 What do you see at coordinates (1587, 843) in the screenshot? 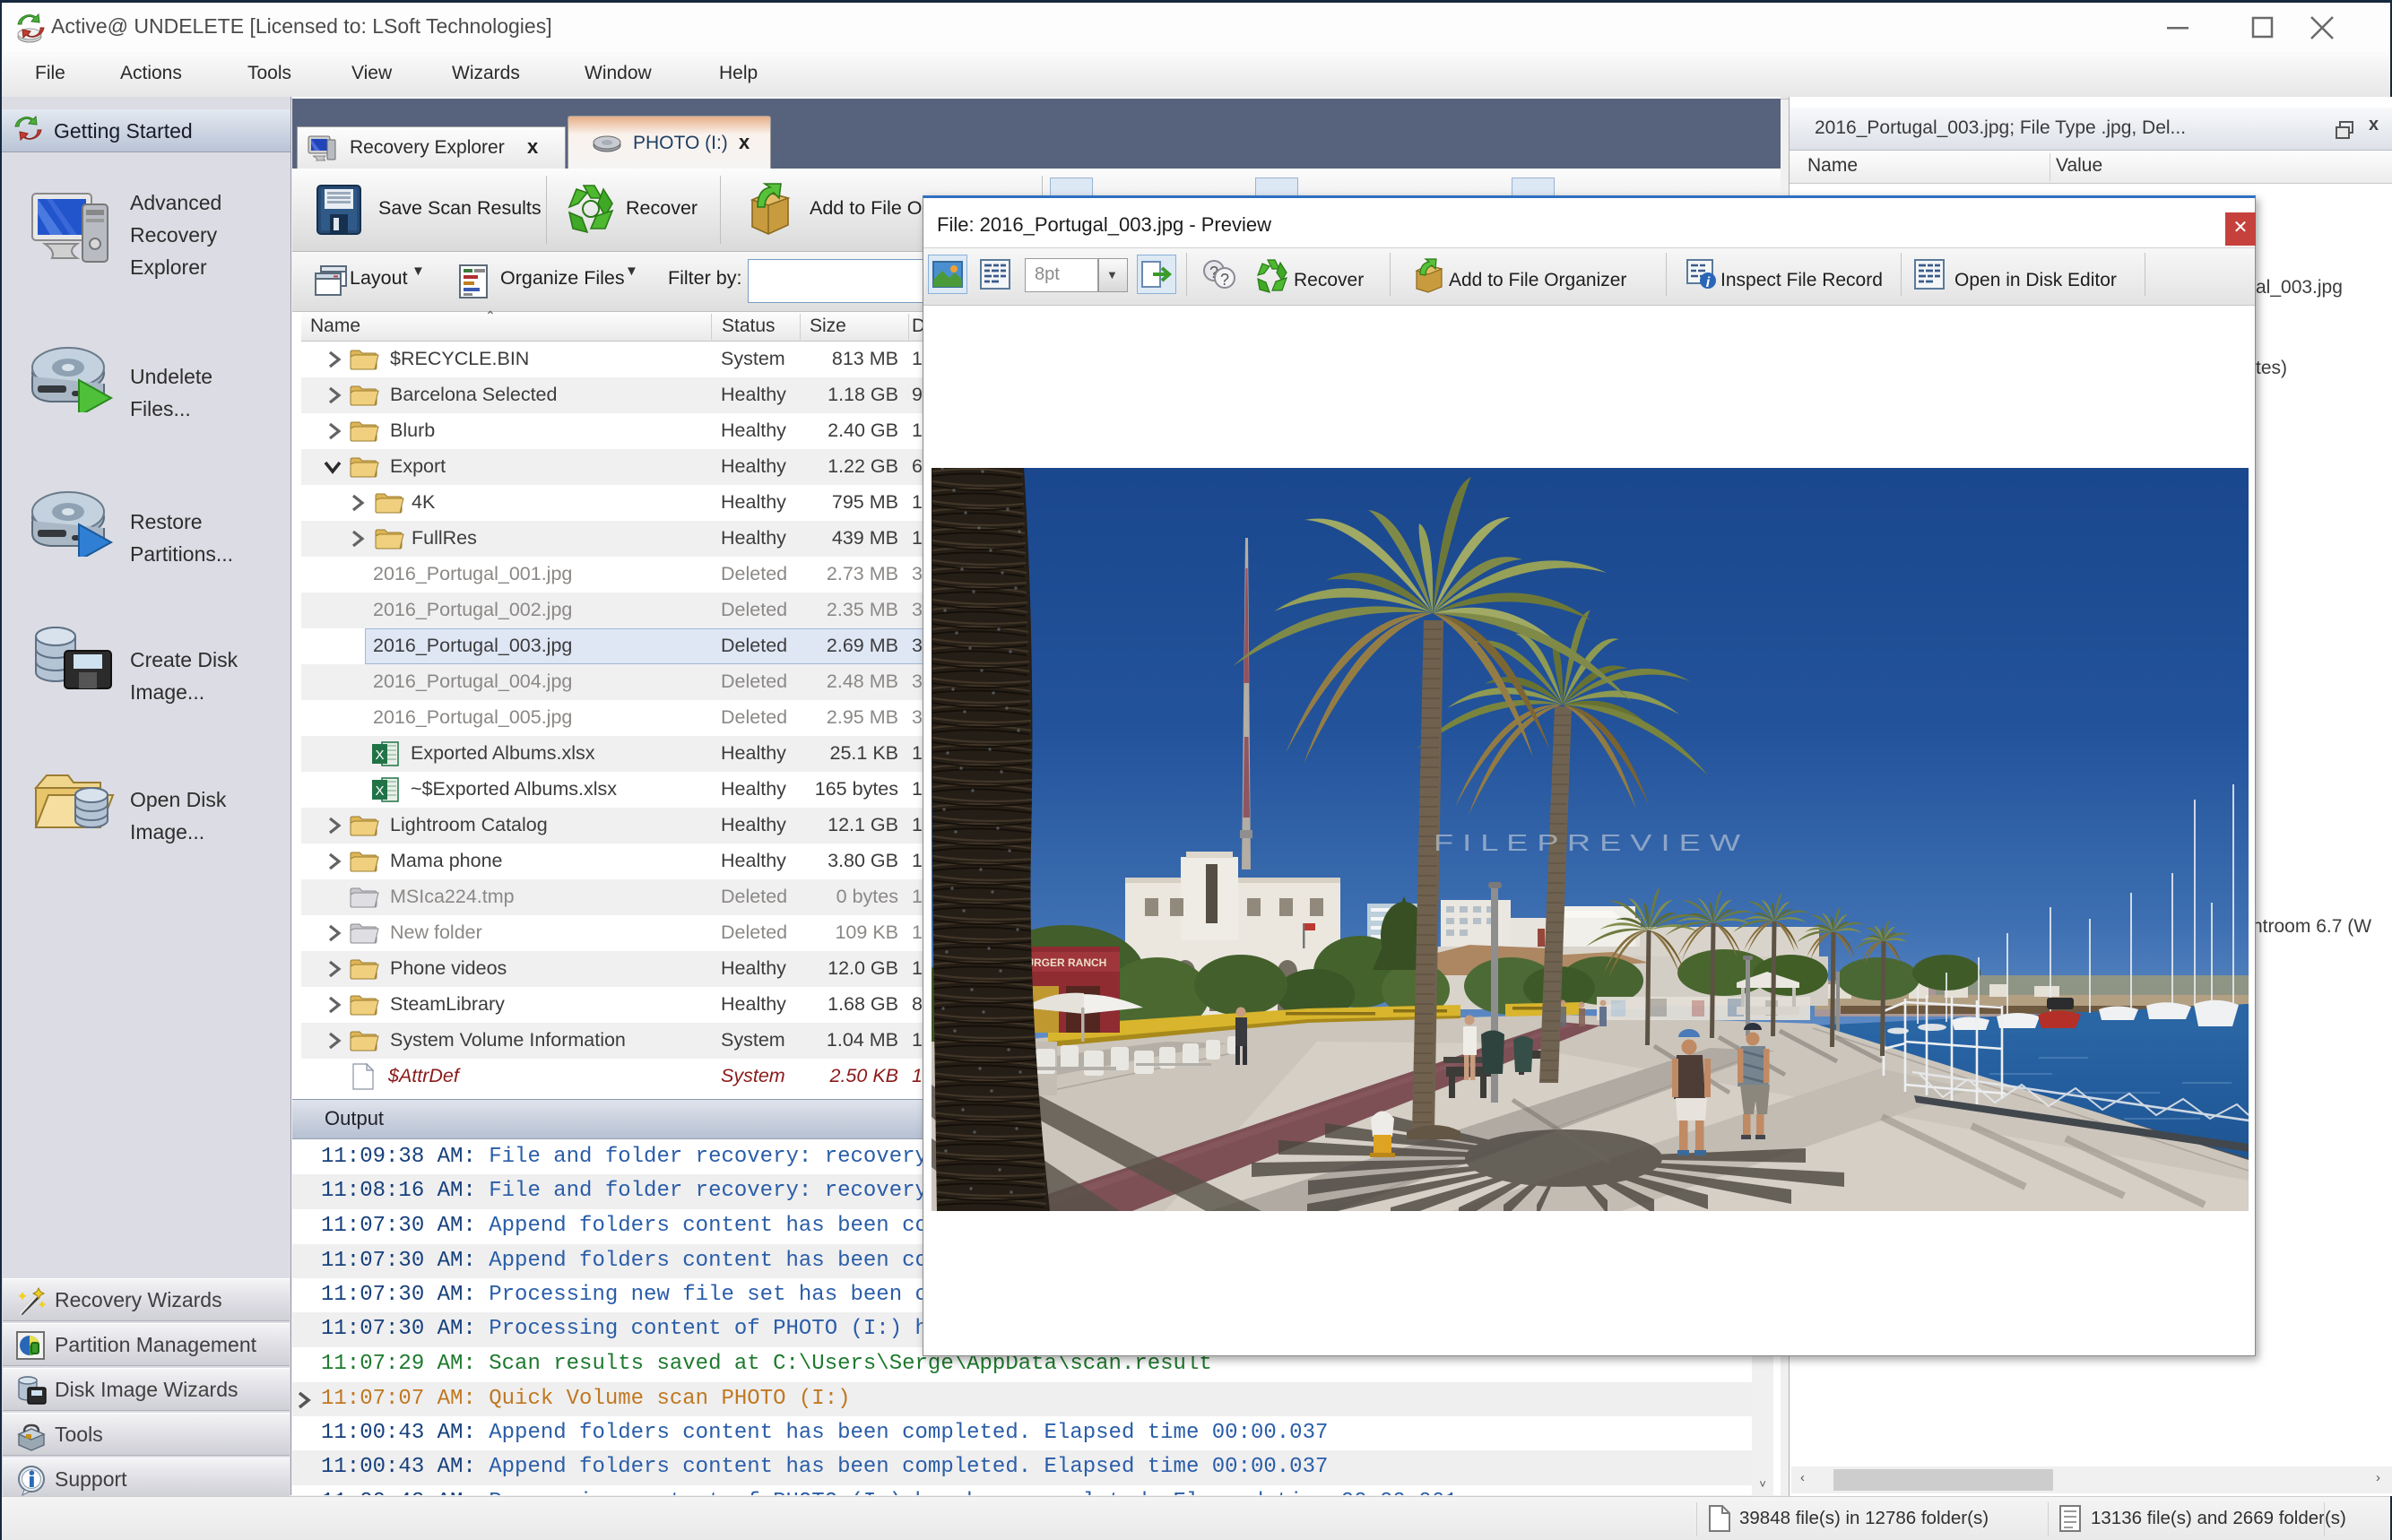
I see `svg-text: F I L E P R E V I E W` at bounding box center [1587, 843].